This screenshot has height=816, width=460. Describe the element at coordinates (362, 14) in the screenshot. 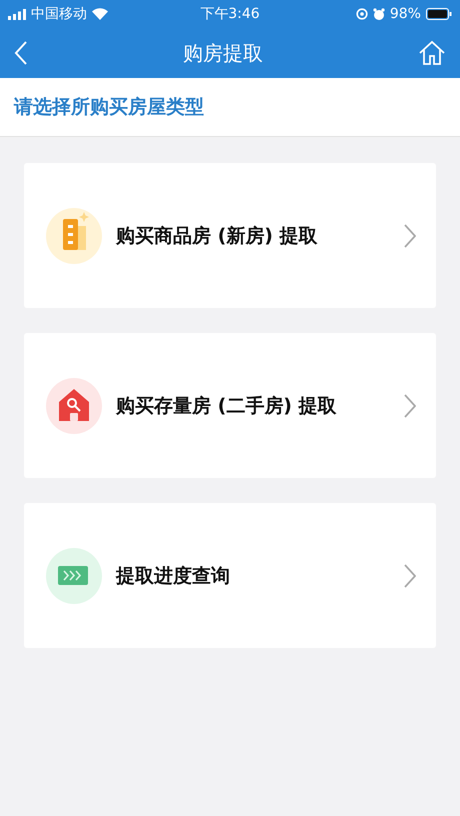

I see `rotation-lock-icon` at that location.